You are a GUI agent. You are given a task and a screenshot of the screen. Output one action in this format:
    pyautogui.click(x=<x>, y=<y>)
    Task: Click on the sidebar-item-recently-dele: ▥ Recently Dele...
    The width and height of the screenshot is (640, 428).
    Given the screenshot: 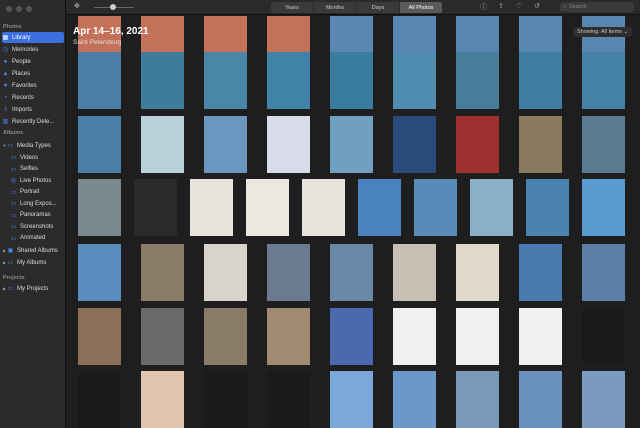 What is the action you would take?
    pyautogui.click(x=33, y=121)
    